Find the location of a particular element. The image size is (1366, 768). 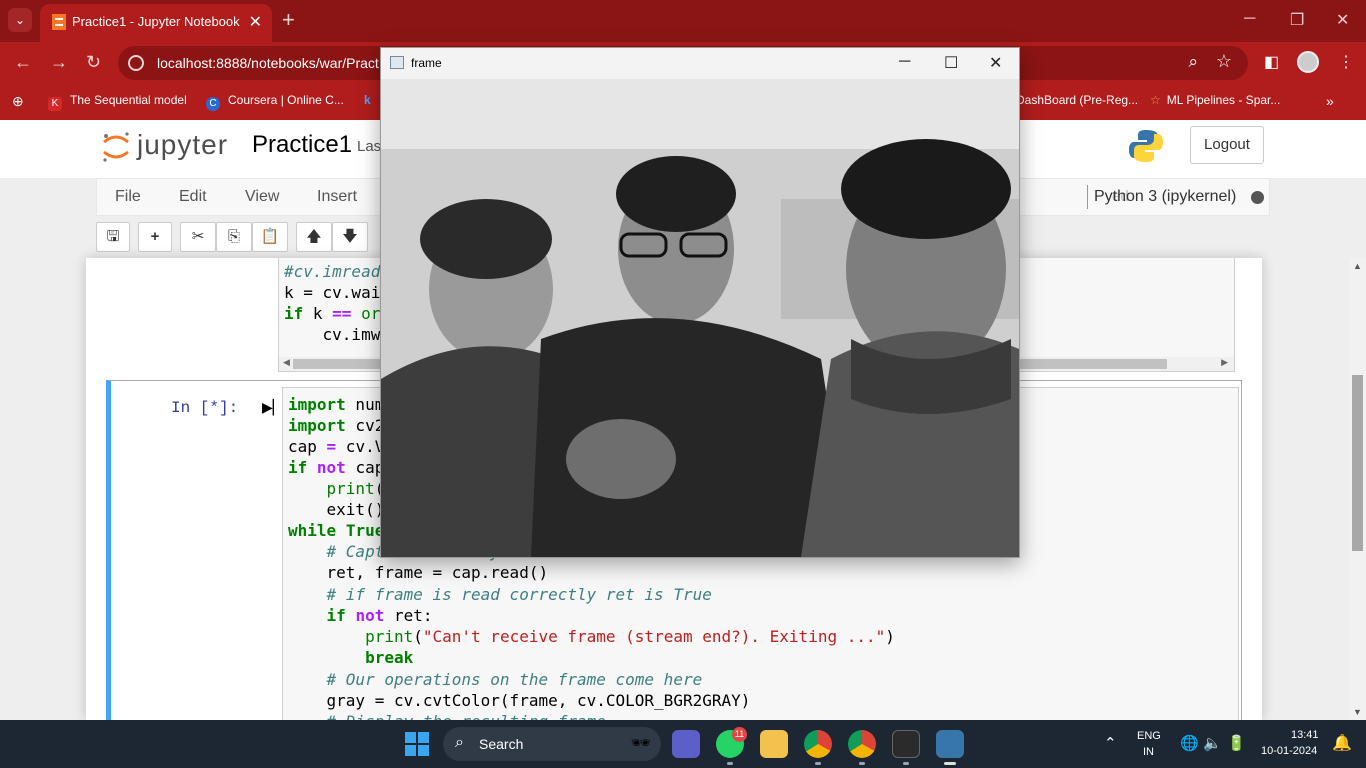

network-icon: 🌐 is located at coordinates (1189, 743).